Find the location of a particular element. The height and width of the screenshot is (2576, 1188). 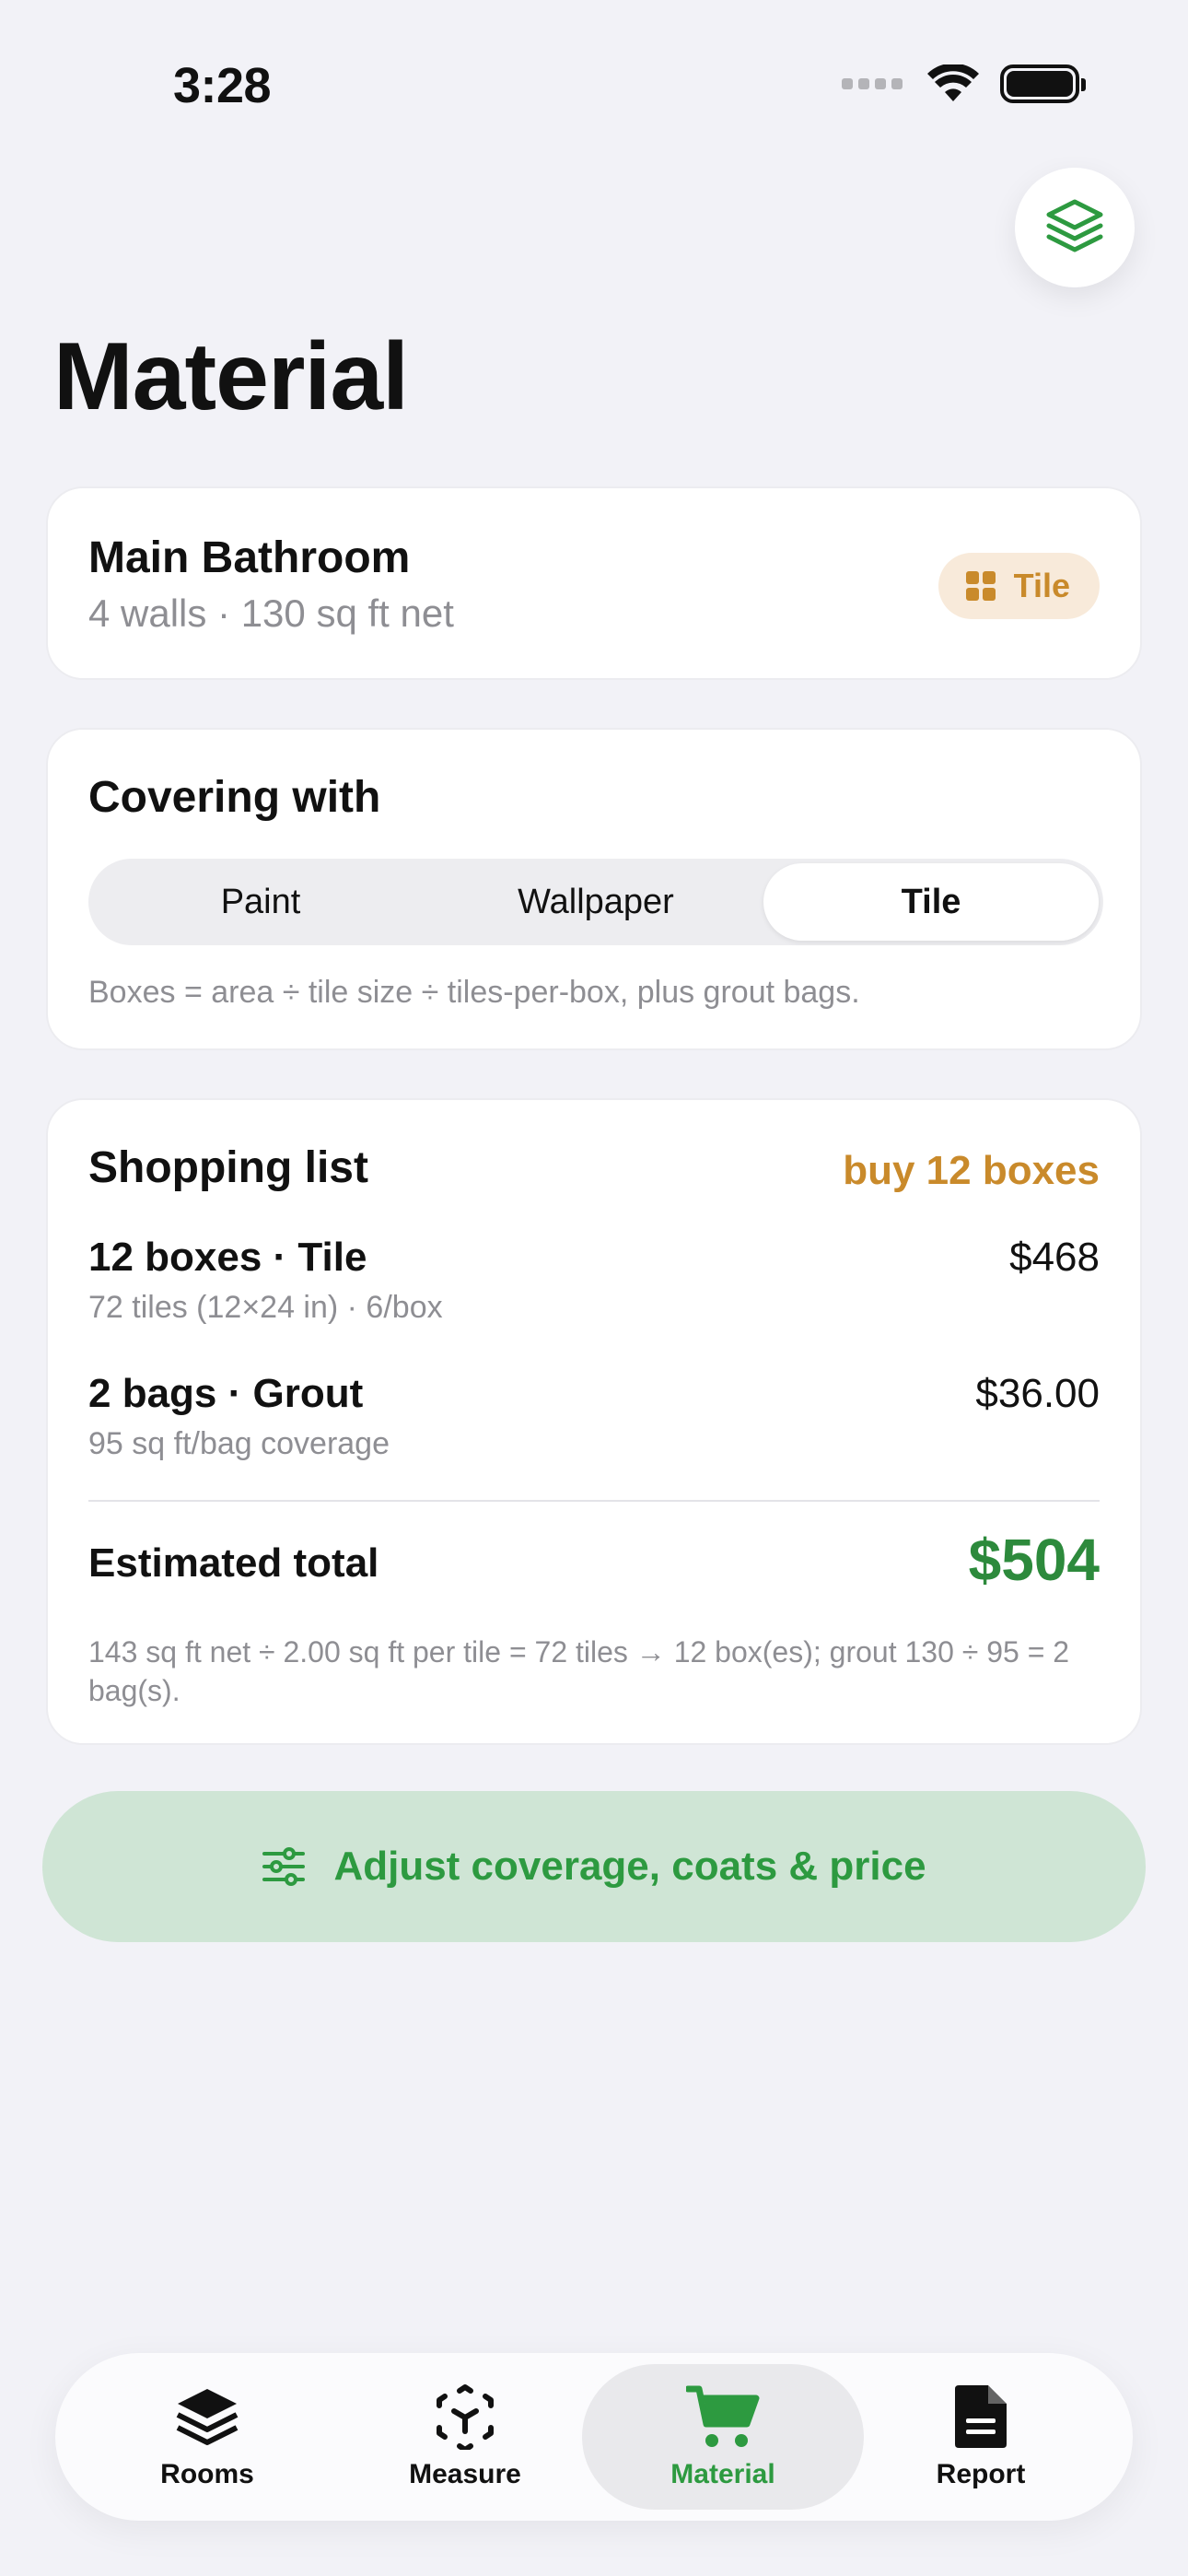

tab-rooms: Rooms is located at coordinates (207, 2437).